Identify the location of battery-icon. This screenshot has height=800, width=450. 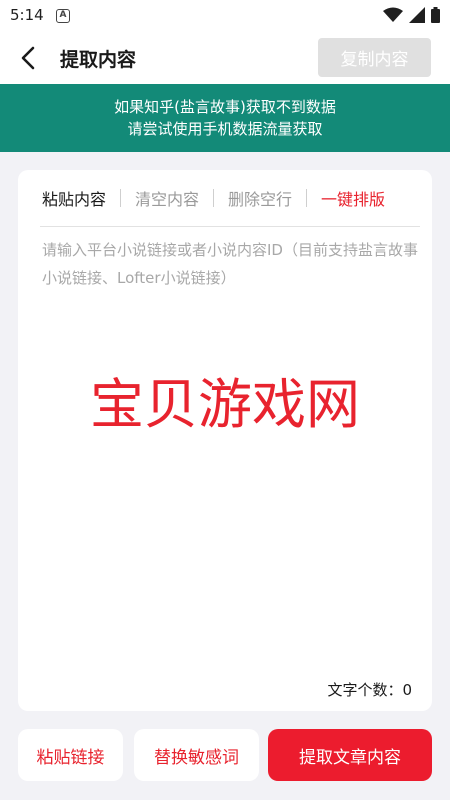
(435, 15).